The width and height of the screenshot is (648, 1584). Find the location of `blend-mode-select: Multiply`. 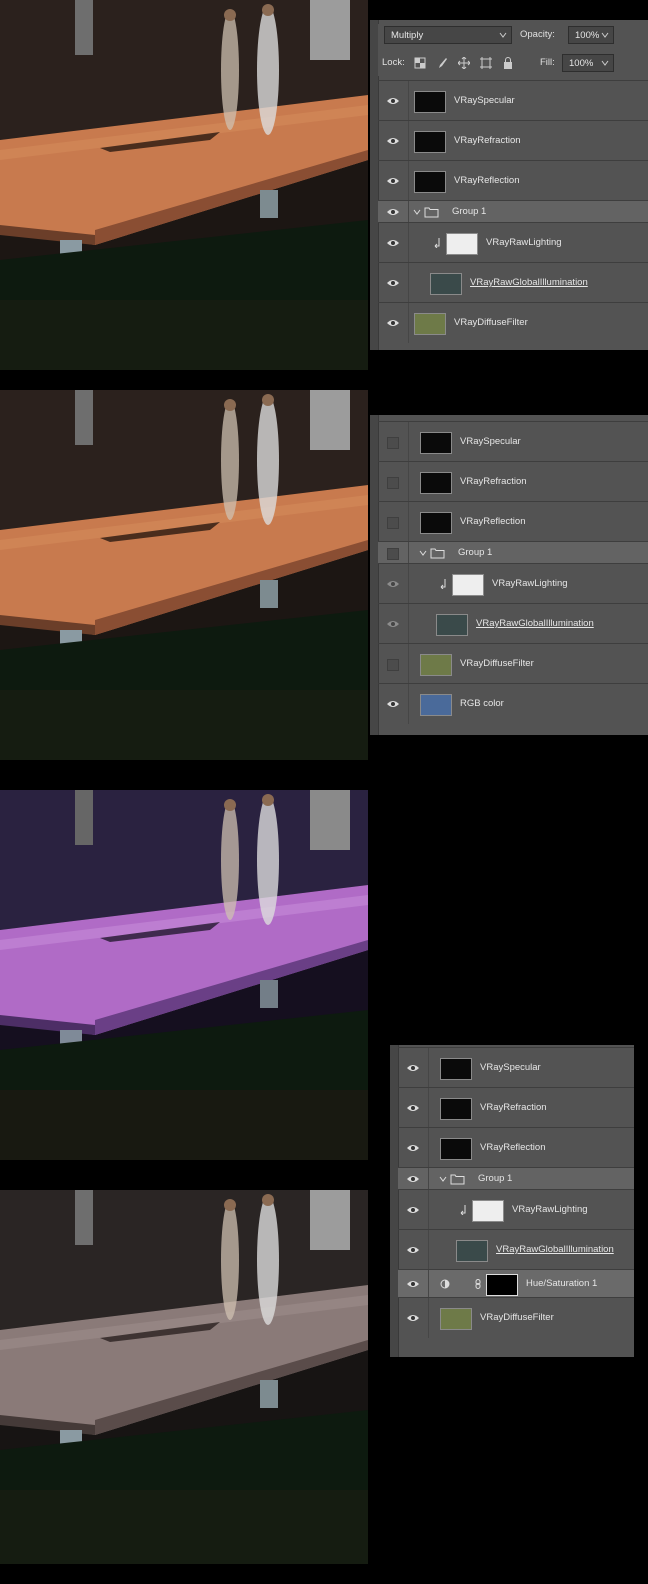

blend-mode-select: Multiply is located at coordinates (448, 35).